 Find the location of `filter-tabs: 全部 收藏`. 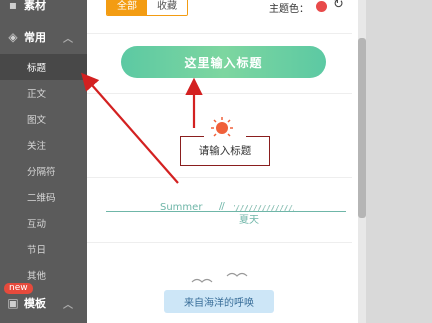

filter-tabs: 全部 收藏 is located at coordinates (147, 8).